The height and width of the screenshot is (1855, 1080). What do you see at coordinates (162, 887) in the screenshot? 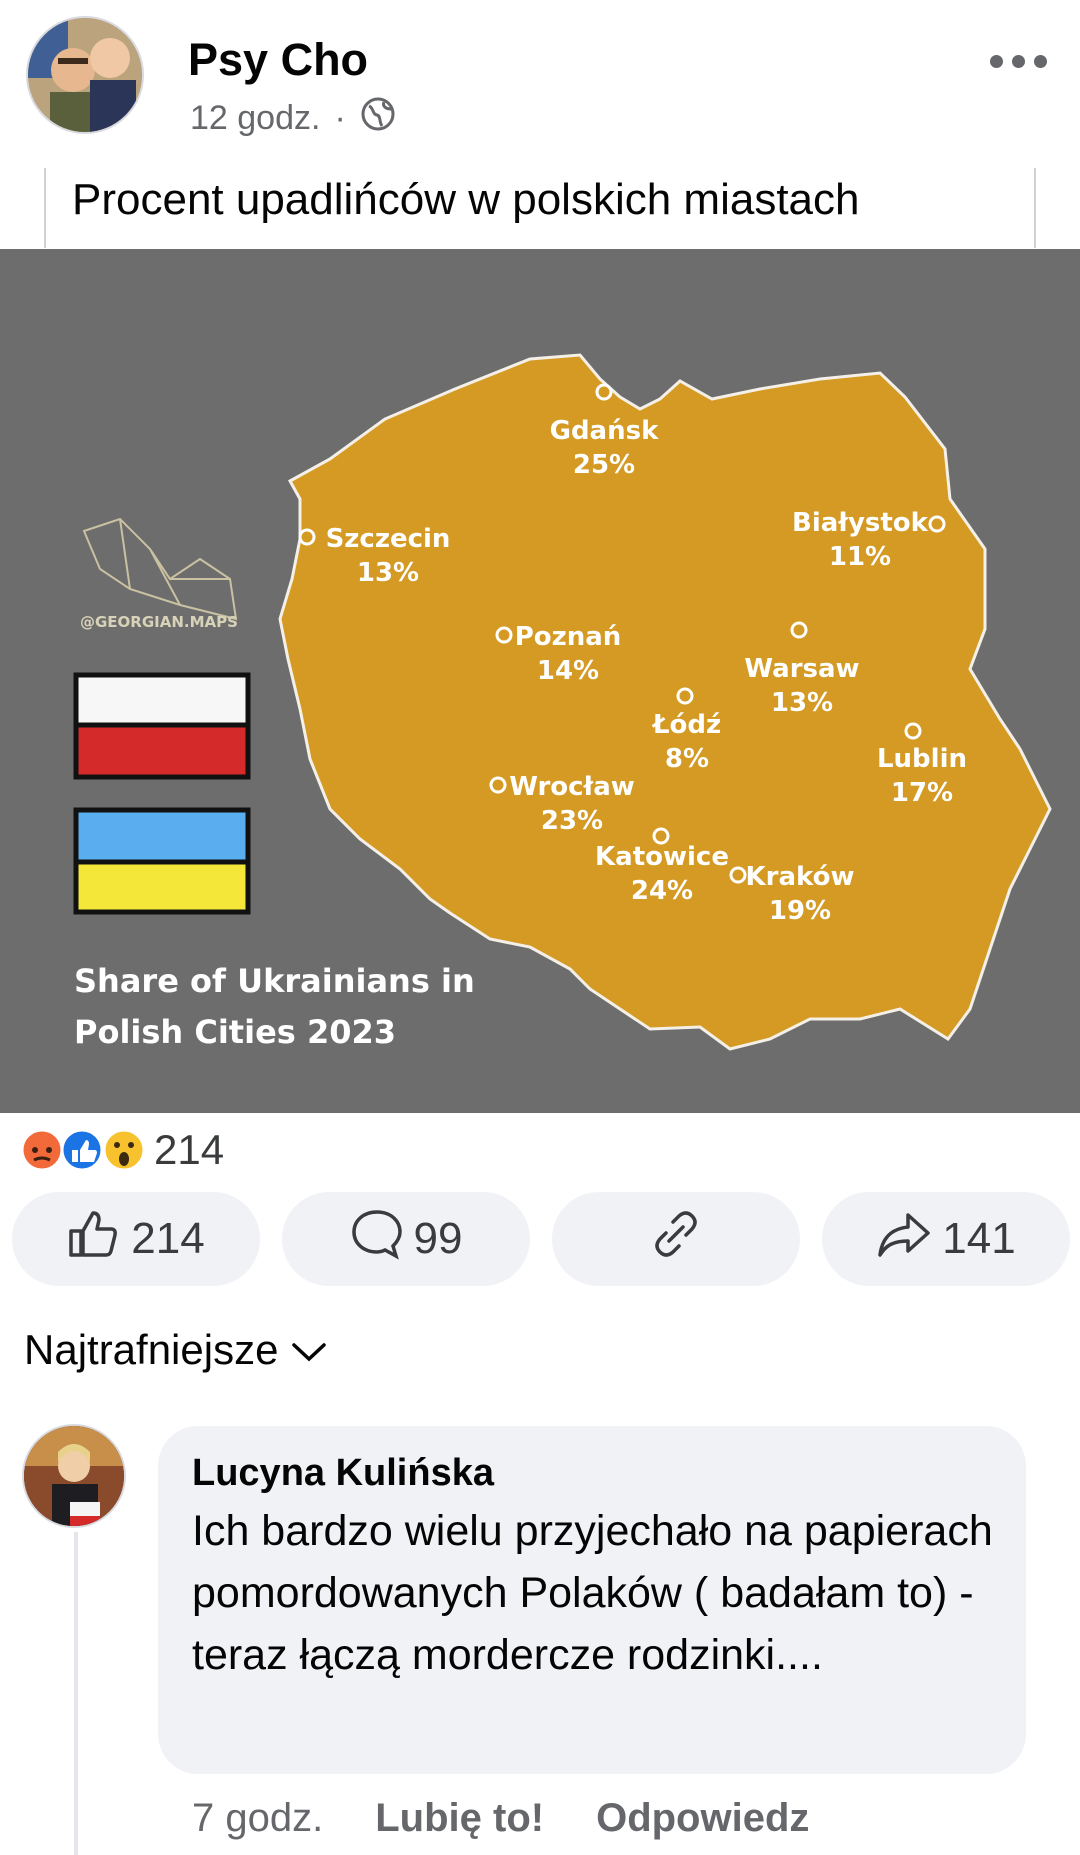
I see `ukraine-flag-bottom` at bounding box center [162, 887].